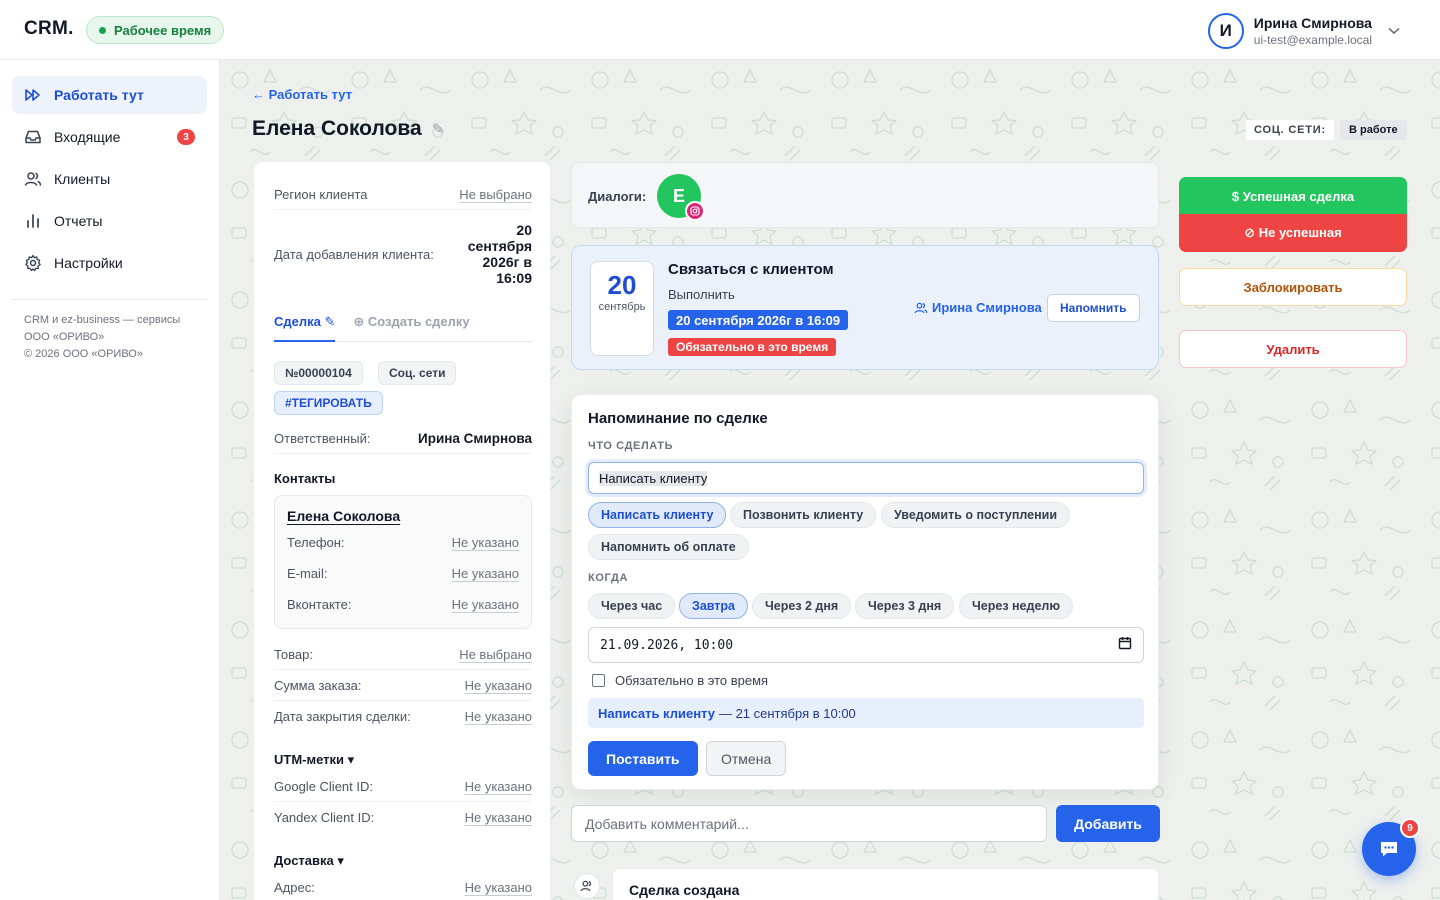 The width and height of the screenshot is (1440, 900). Describe the element at coordinates (318, 373) in the screenshot. I see `deal-number-chip: №00000104` at that location.